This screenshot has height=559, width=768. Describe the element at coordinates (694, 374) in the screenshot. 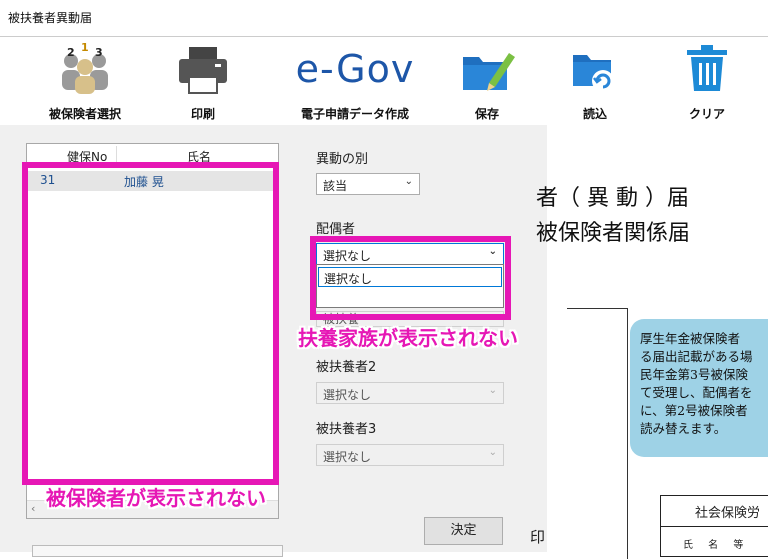

I see `info-line: 民年金第3号被保険` at that location.